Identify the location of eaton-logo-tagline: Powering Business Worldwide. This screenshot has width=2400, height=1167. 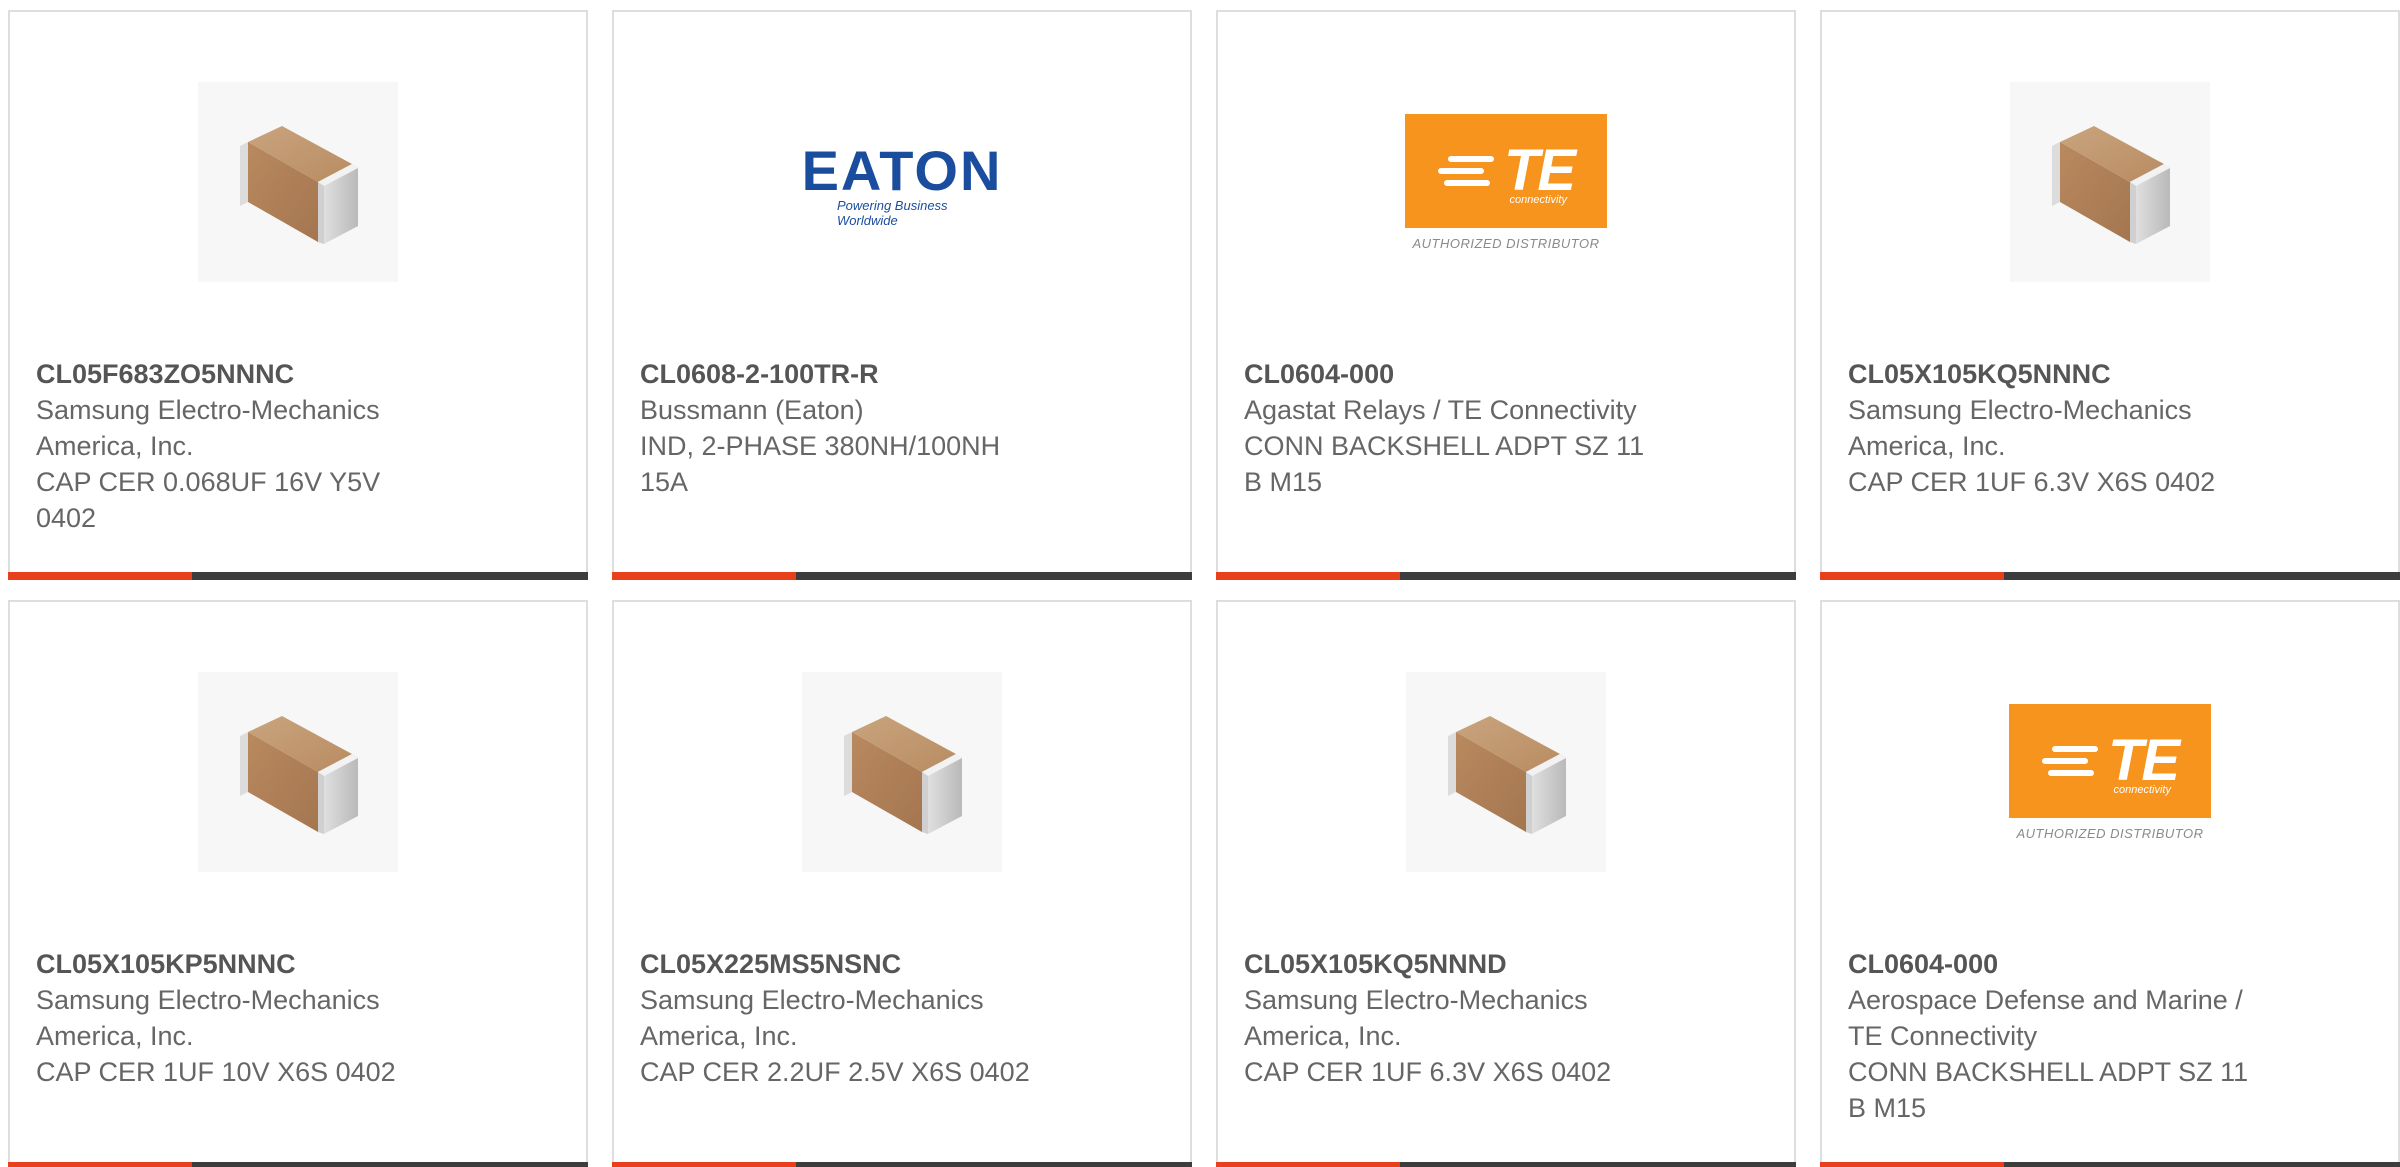
(892, 213).